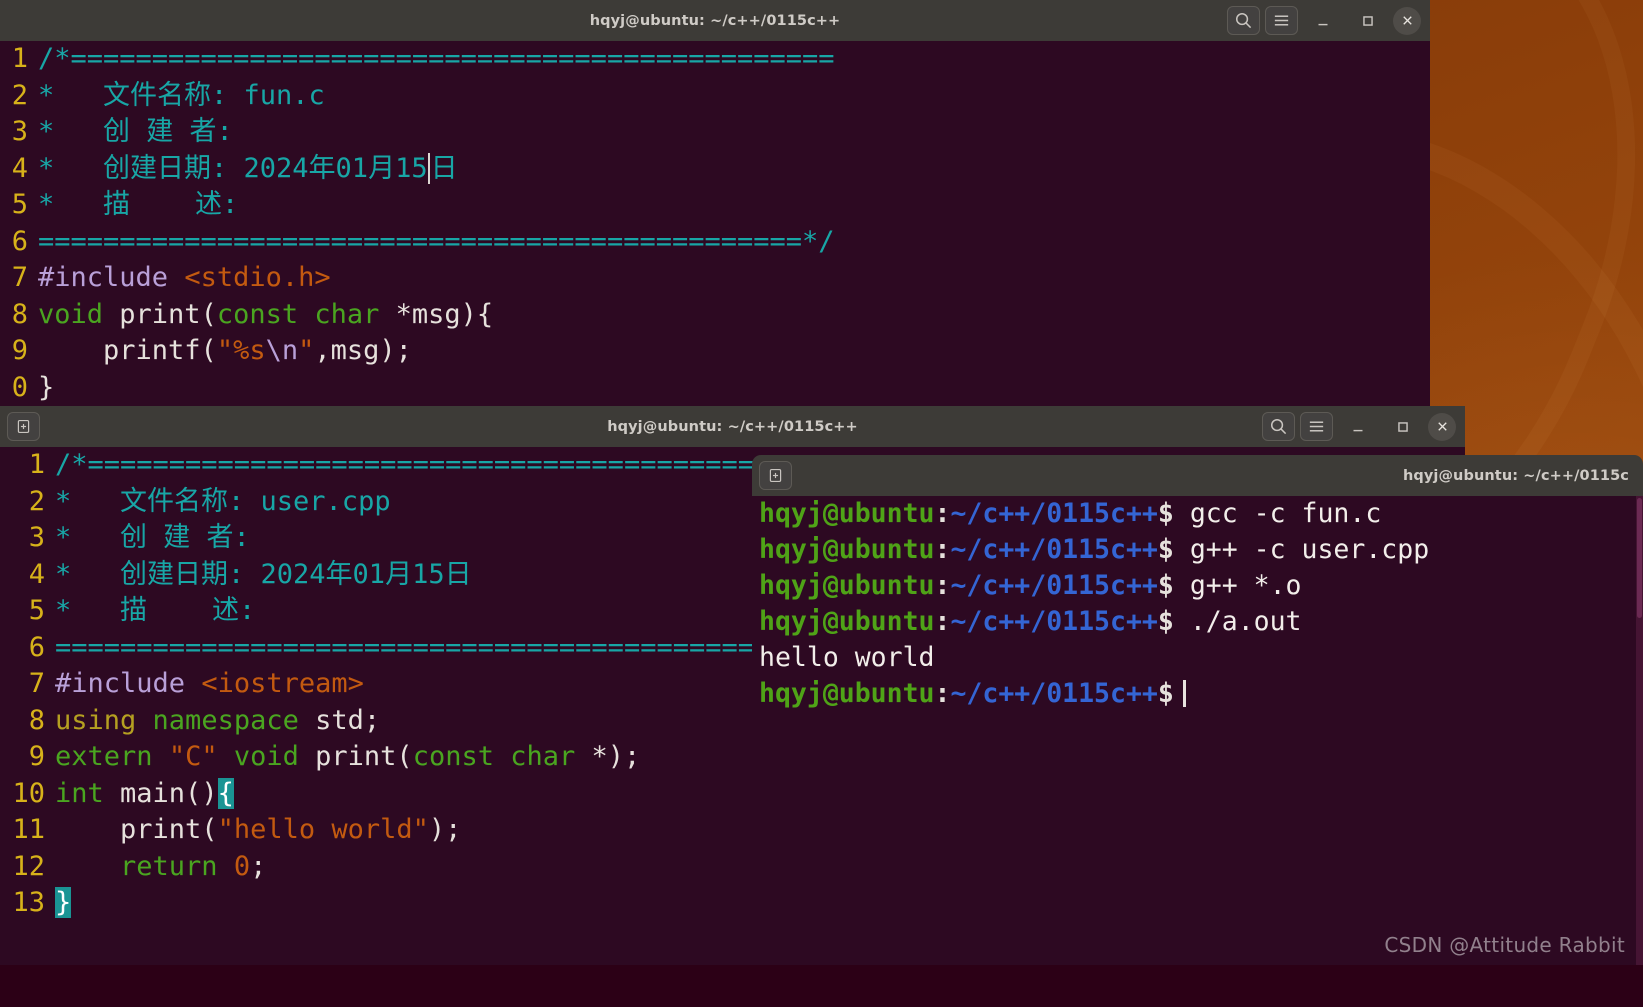 The height and width of the screenshot is (1007, 1643). I want to click on terminal-command, so click(1182, 513).